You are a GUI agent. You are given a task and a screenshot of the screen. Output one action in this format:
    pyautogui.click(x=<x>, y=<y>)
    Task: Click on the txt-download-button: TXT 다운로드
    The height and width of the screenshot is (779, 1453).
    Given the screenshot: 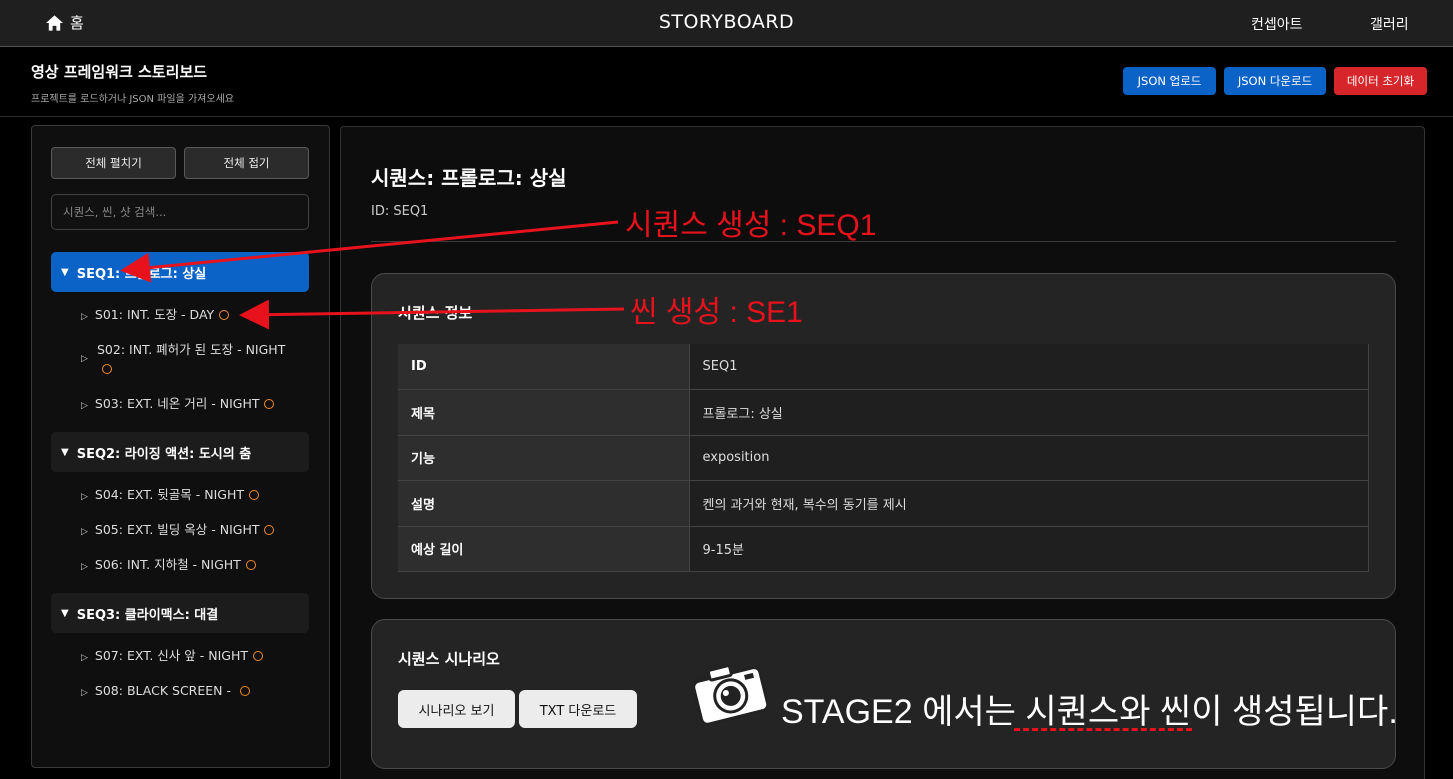 What is the action you would take?
    pyautogui.click(x=578, y=709)
    